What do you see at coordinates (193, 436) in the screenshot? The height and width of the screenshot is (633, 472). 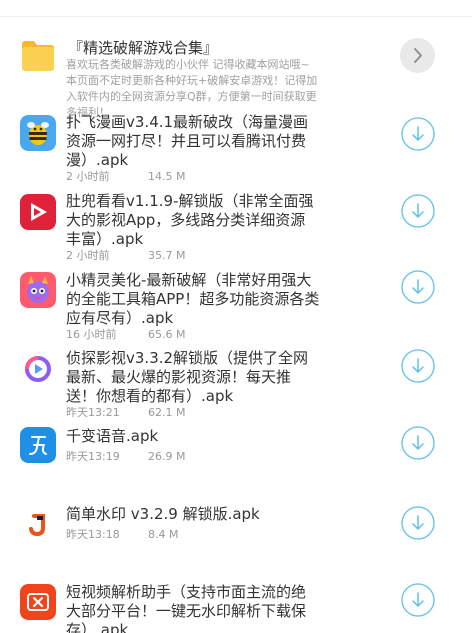 I see `file-name: 千变语音.apk` at bounding box center [193, 436].